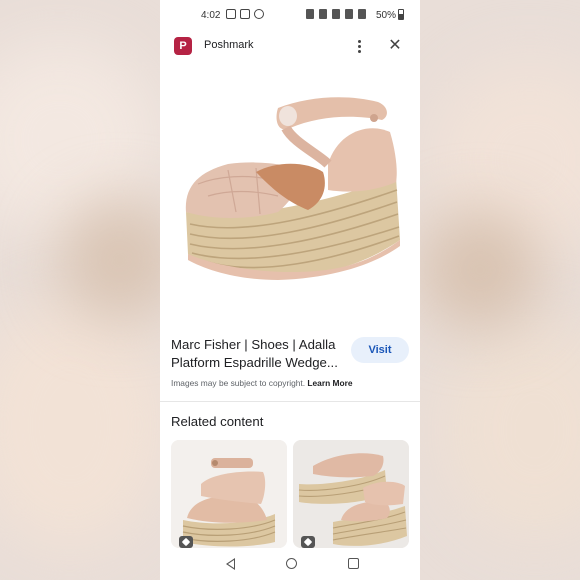  I want to click on notification-icons, so click(245, 14).